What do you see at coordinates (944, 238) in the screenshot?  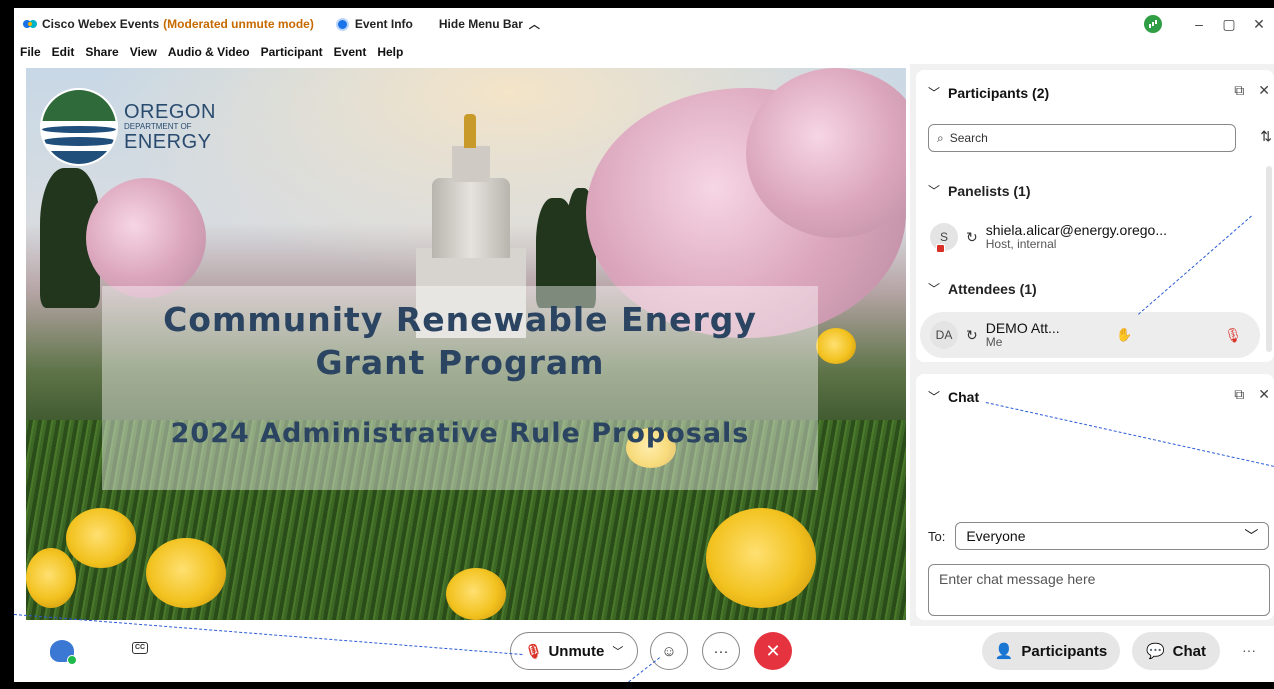 I see `avatar: S` at bounding box center [944, 238].